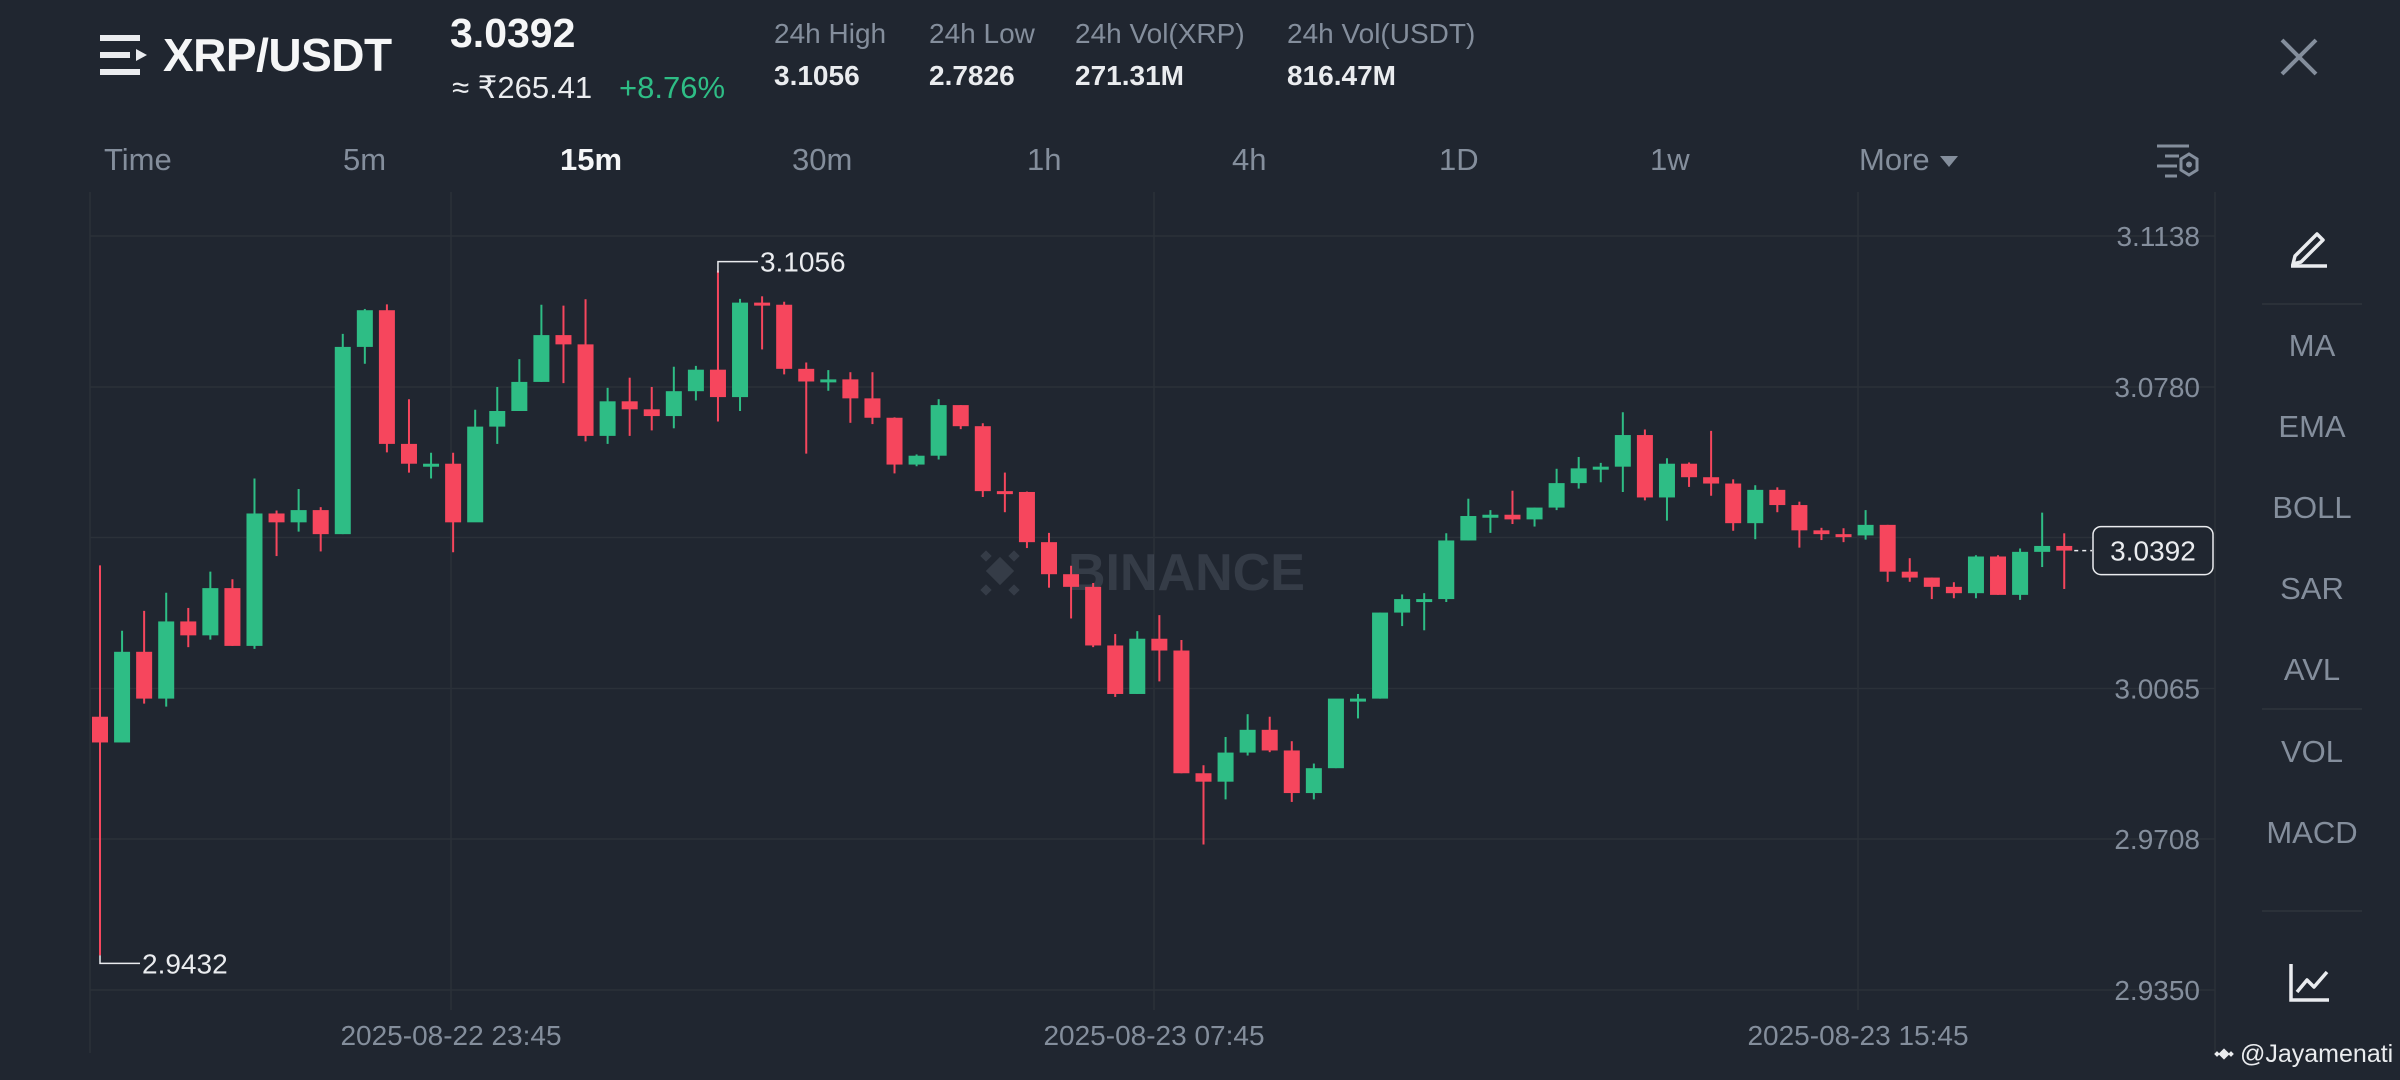  I want to click on low-marker-line, so click(119, 960).